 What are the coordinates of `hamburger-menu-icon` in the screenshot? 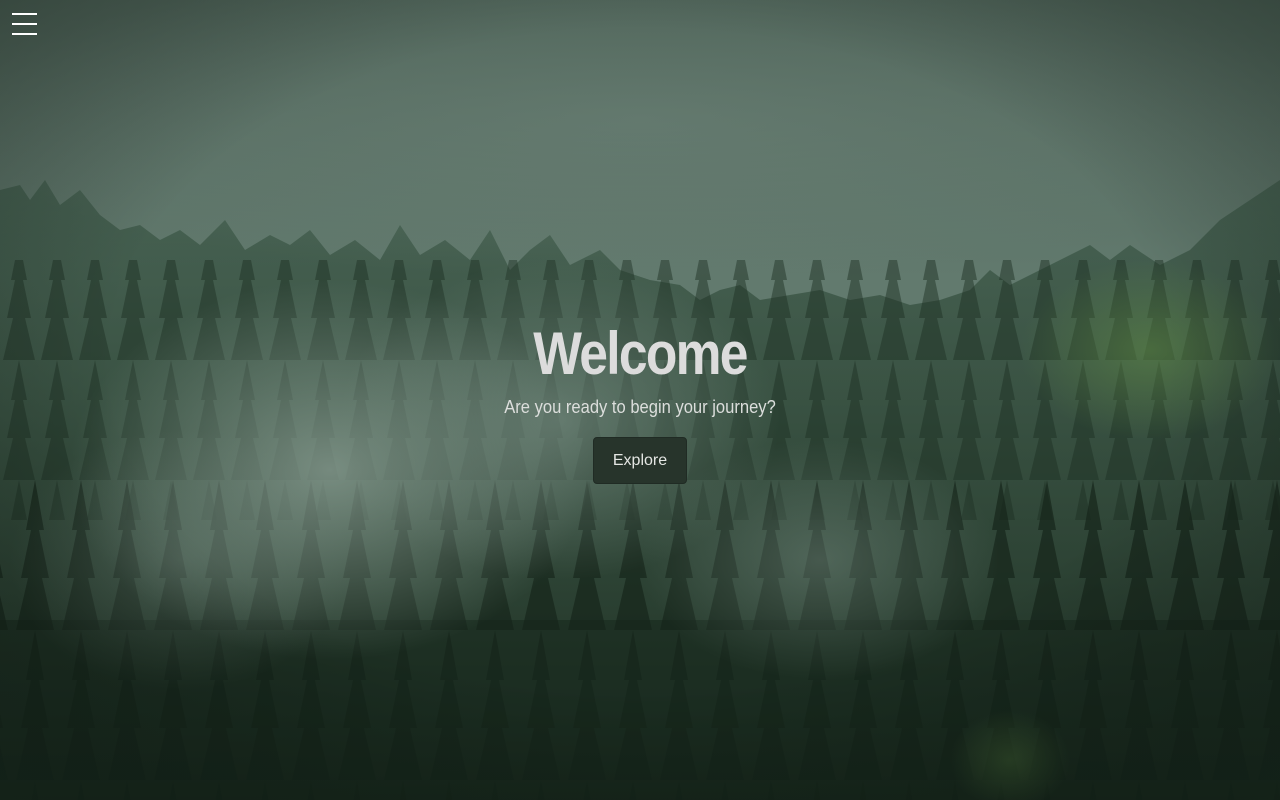 It's located at (25, 25).